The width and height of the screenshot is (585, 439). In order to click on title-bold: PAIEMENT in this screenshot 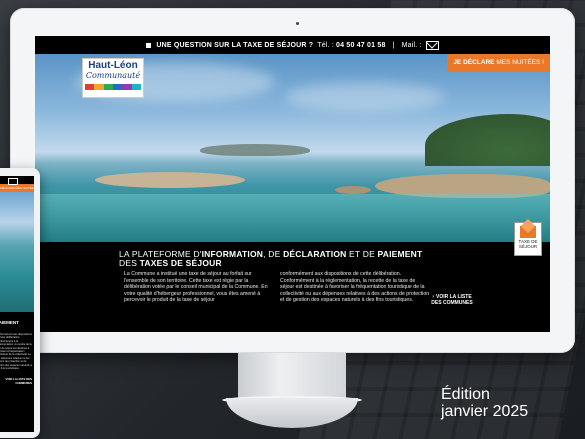, I will do `click(400, 254)`.